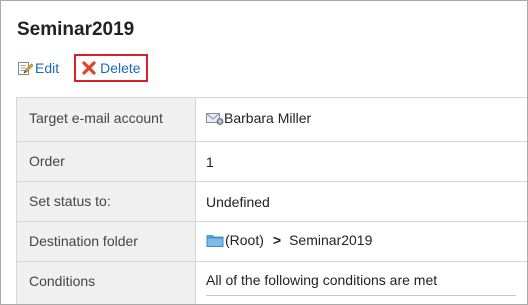  What do you see at coordinates (244, 240) in the screenshot?
I see `root-folder-link: (Root)` at bounding box center [244, 240].